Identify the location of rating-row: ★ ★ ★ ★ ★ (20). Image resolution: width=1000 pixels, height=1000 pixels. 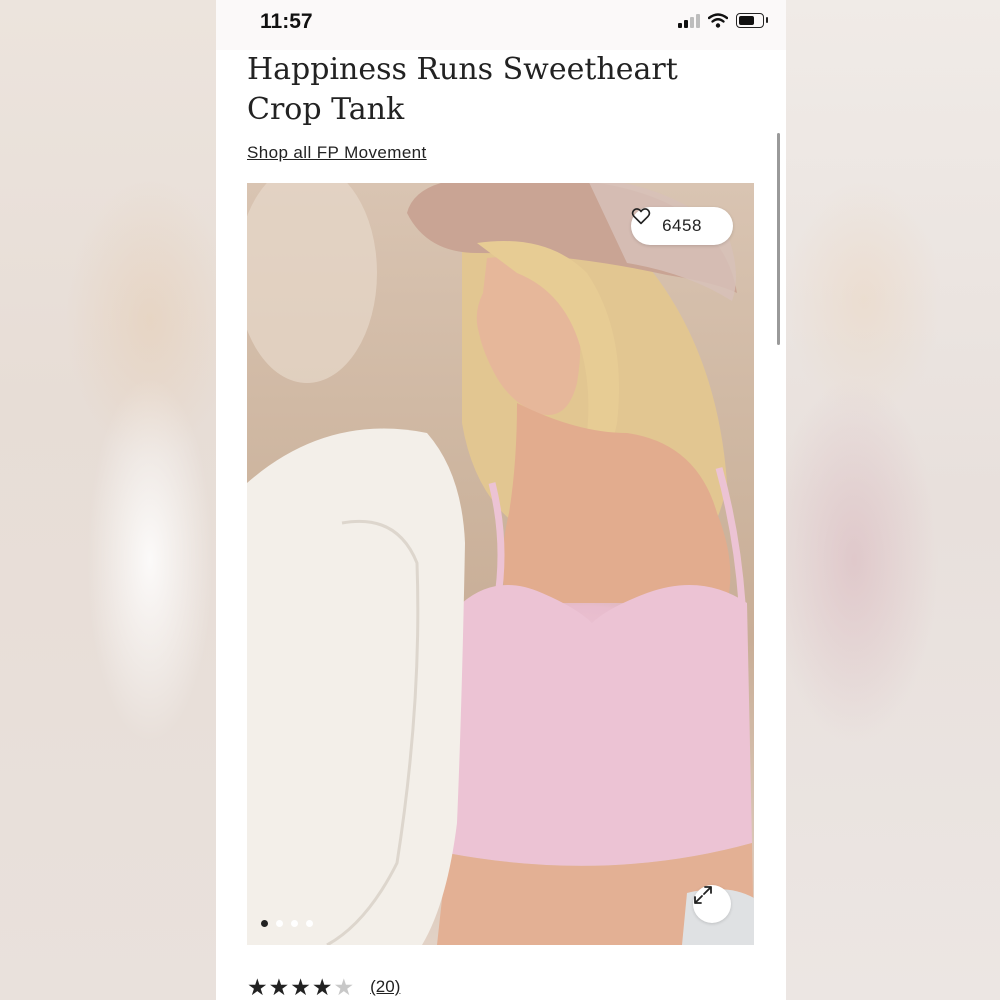
(323, 987).